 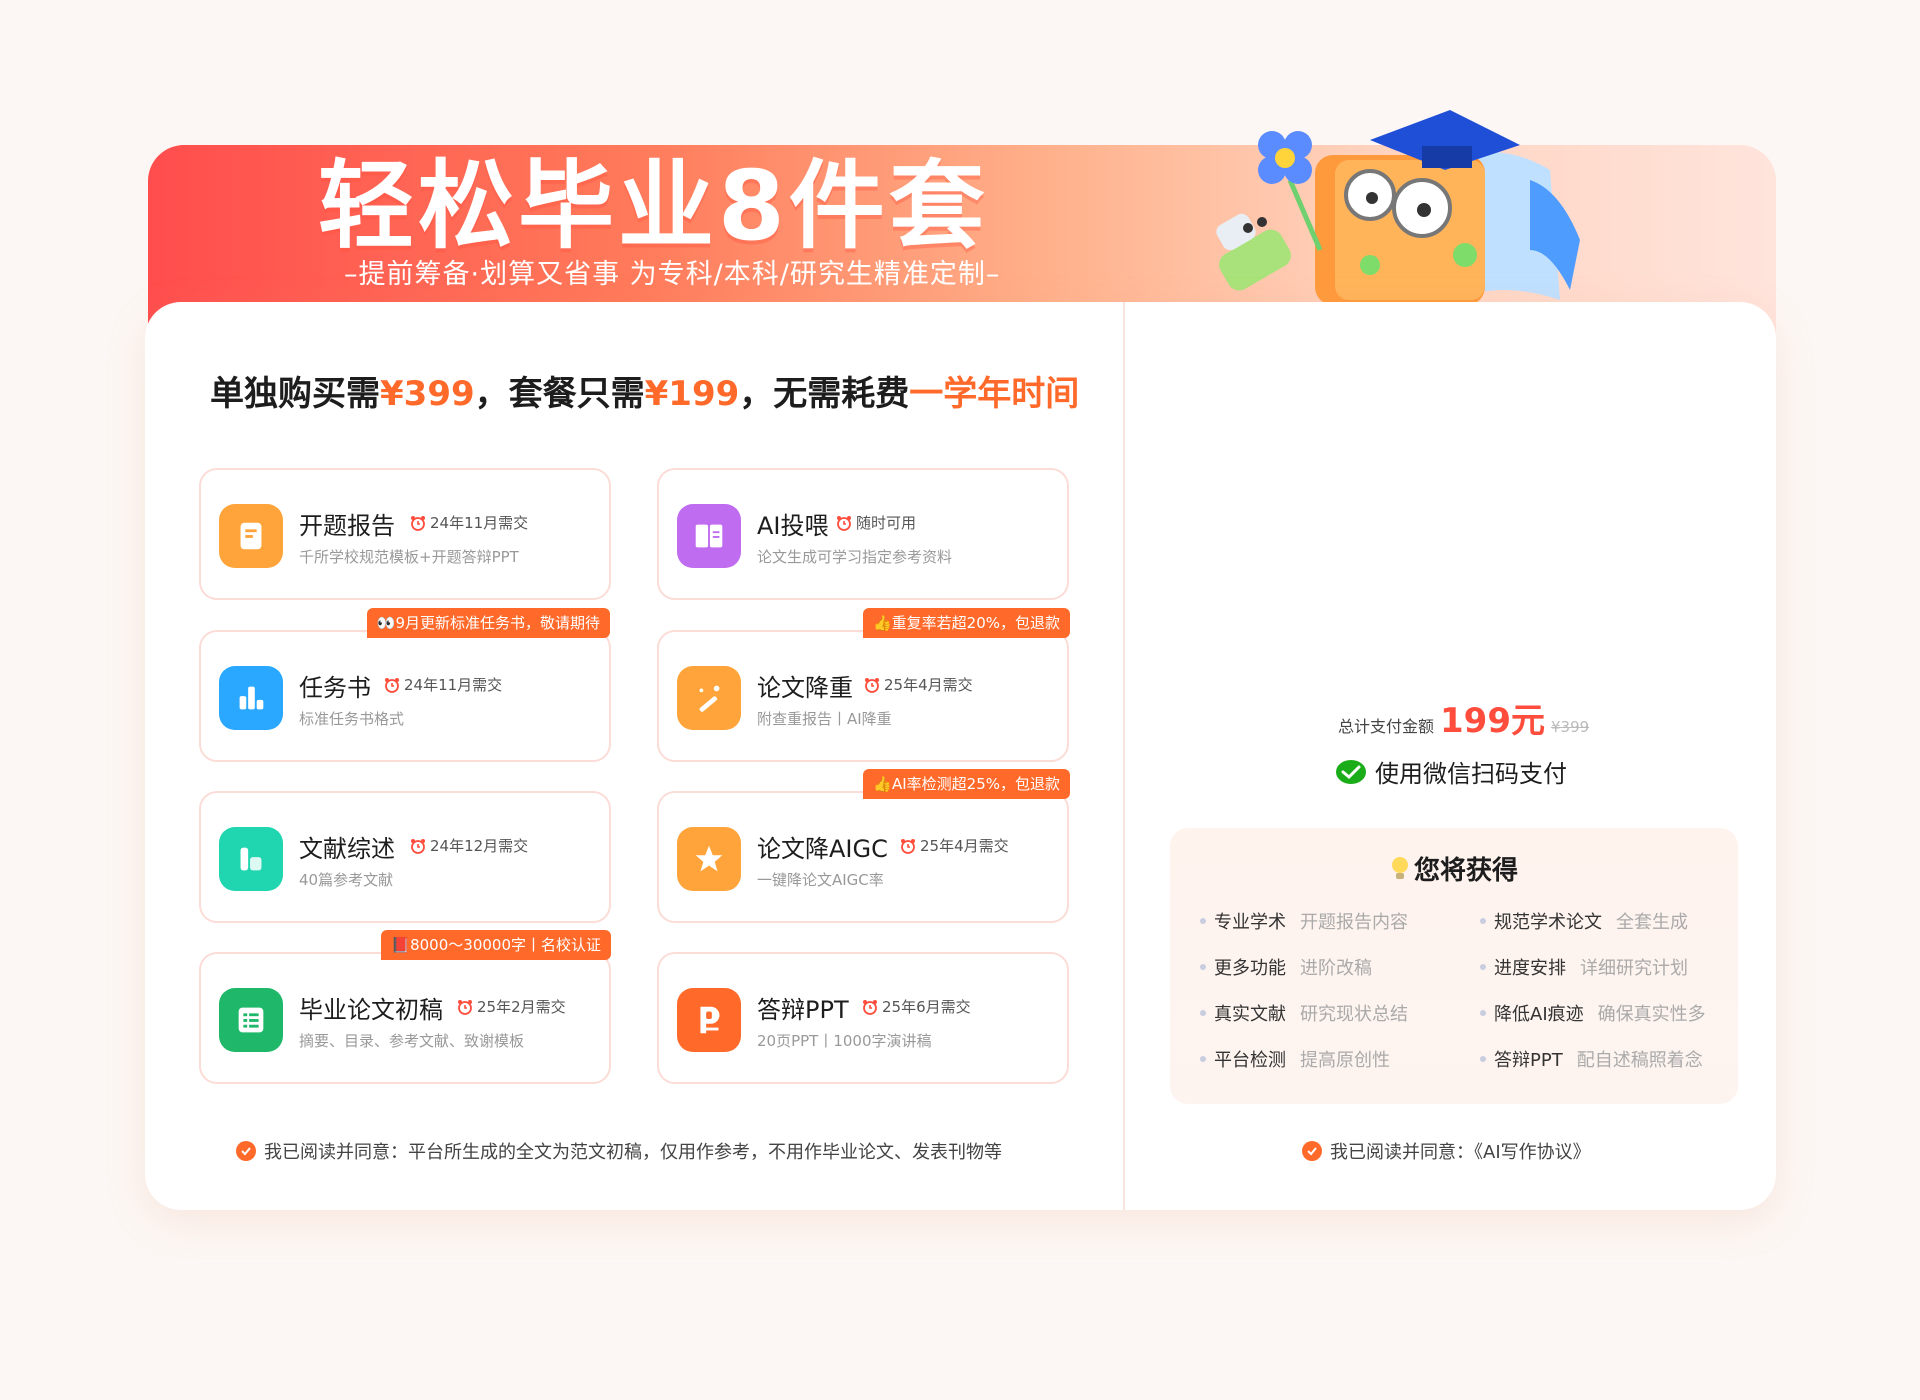 I want to click on wechat-pay-row: 使用微信扫码支付, so click(x=1451, y=771).